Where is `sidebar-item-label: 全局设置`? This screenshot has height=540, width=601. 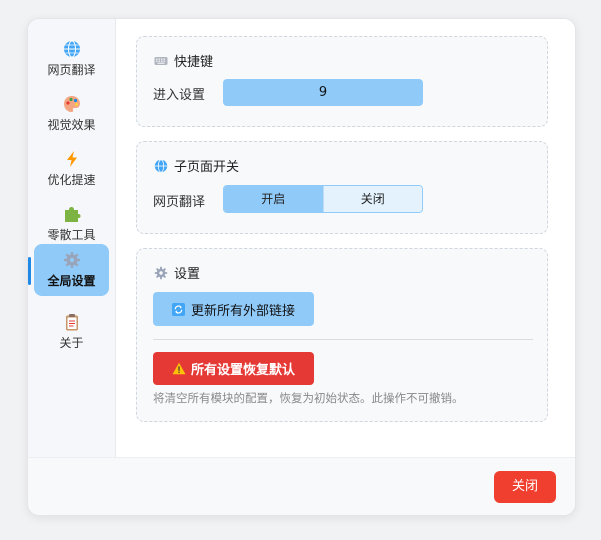
sidebar-item-label: 全局设置 is located at coordinates (71, 281).